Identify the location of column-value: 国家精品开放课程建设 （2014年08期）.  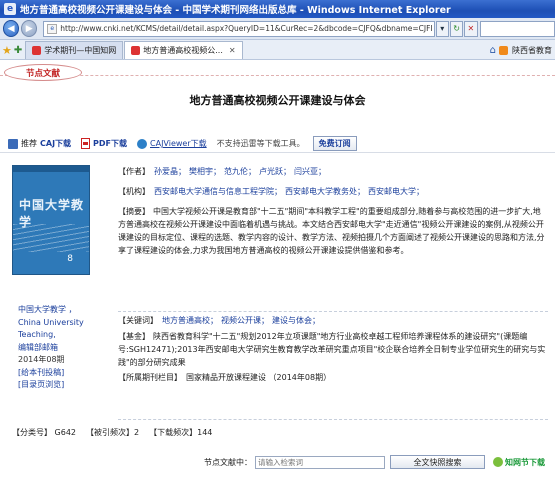
(259, 377).